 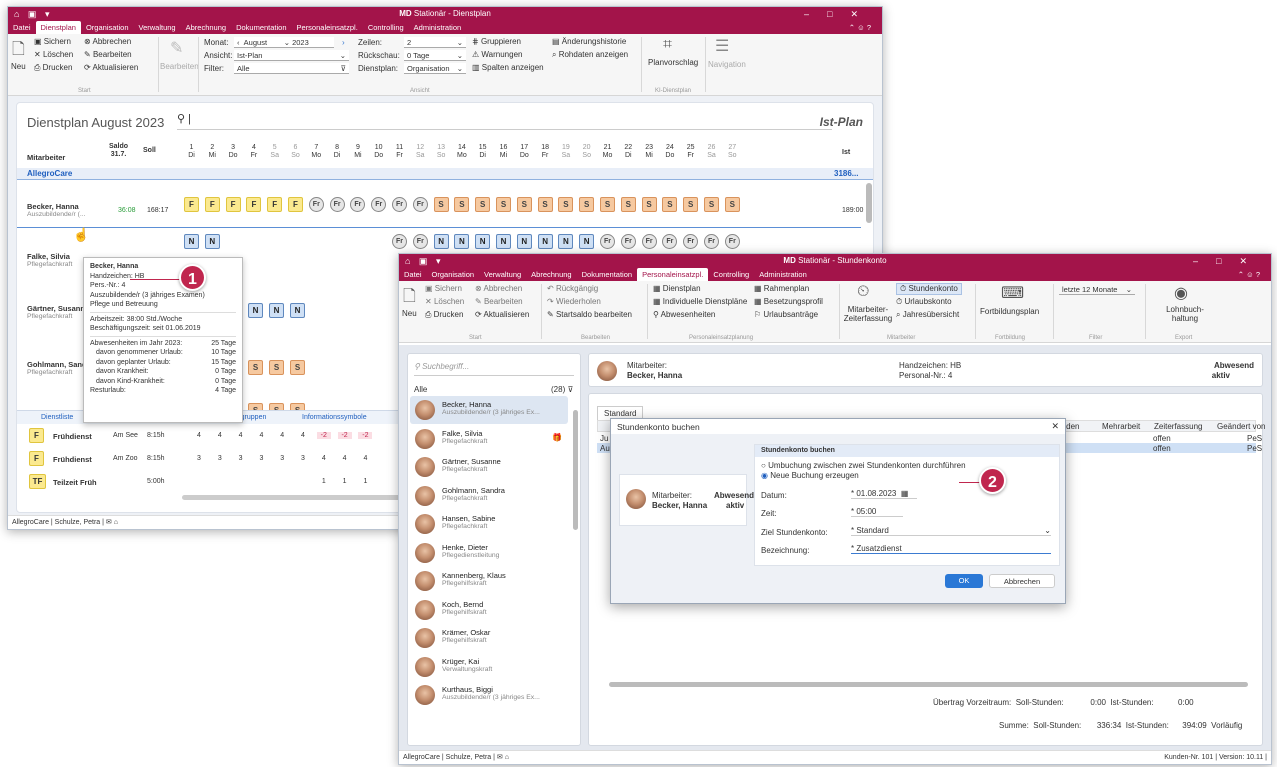 What do you see at coordinates (489, 581) in the screenshot?
I see `employee-list-item: Kannenberg, Klaus Pflegehilfskraft` at bounding box center [489, 581].